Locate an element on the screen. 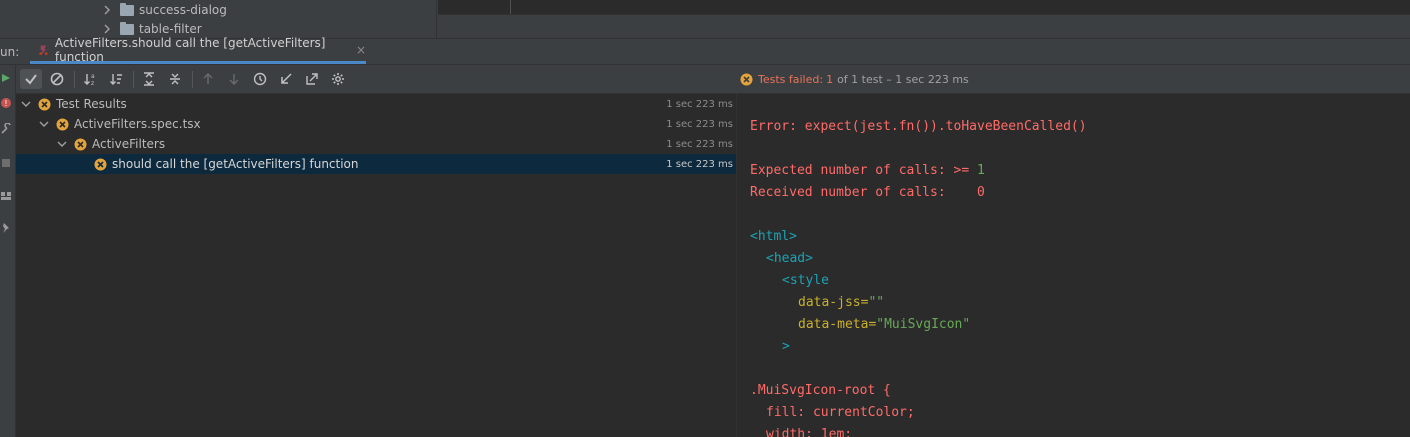  console-line-style-open: <style is located at coordinates (805, 280).